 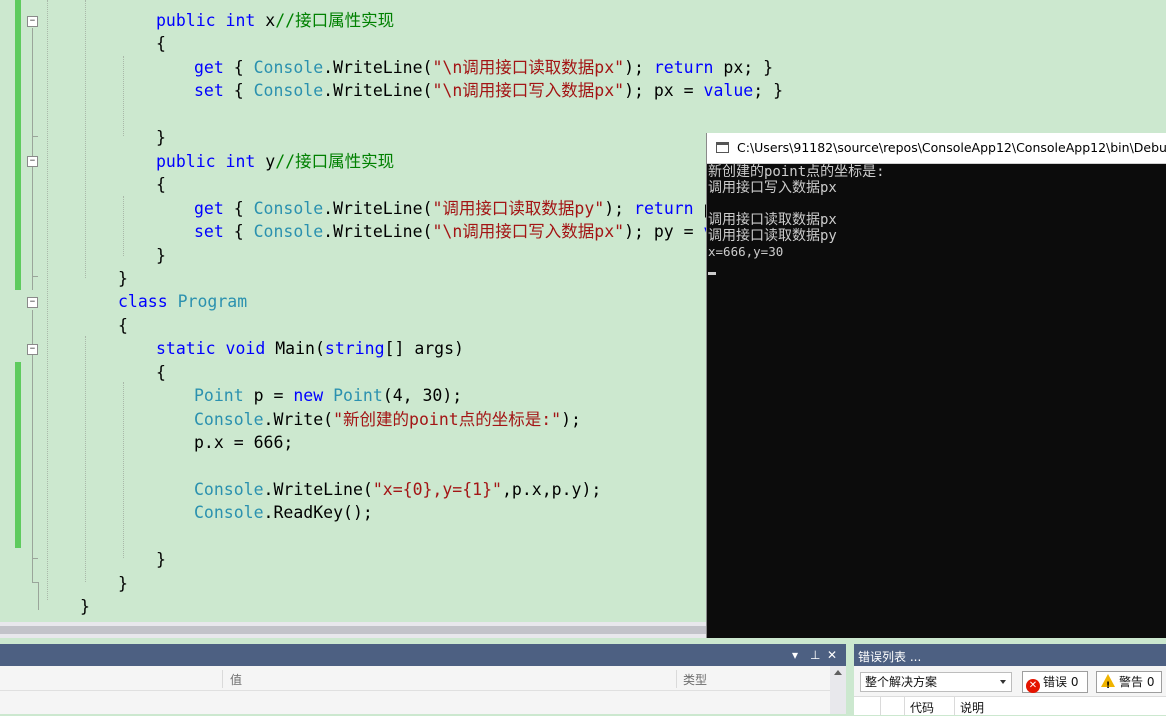 What do you see at coordinates (1055, 682) in the screenshot?
I see `errors-filter-button: ✕ 错误 0` at bounding box center [1055, 682].